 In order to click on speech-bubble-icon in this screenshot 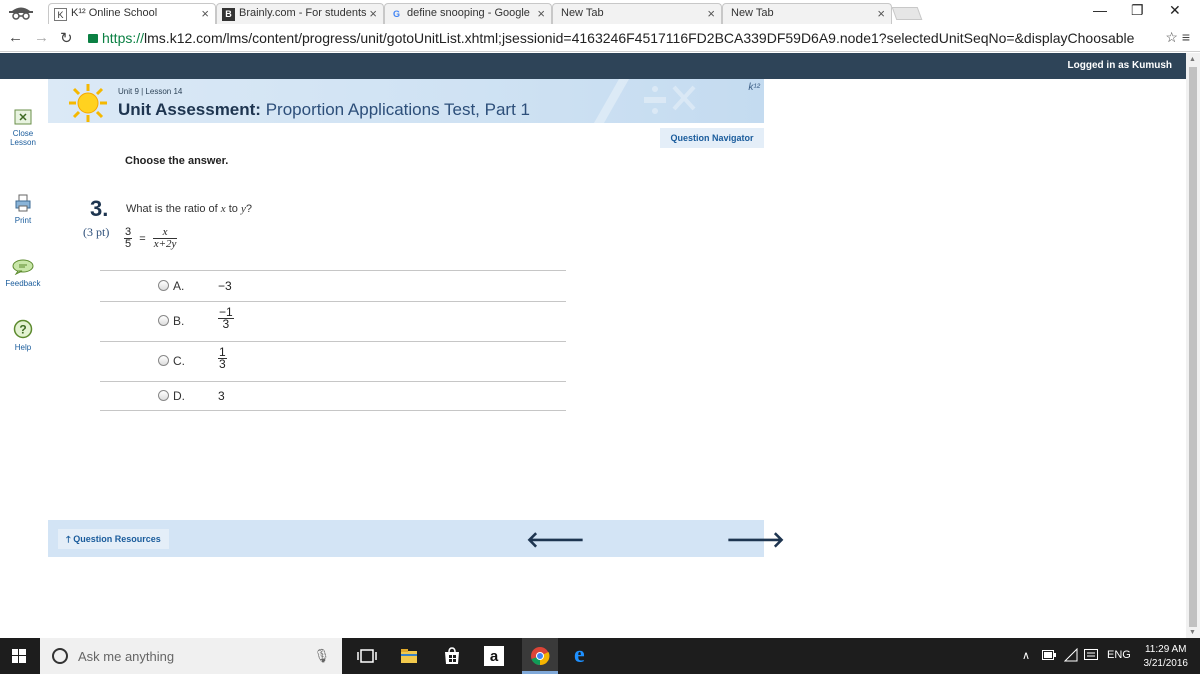, I will do `click(23, 267)`.